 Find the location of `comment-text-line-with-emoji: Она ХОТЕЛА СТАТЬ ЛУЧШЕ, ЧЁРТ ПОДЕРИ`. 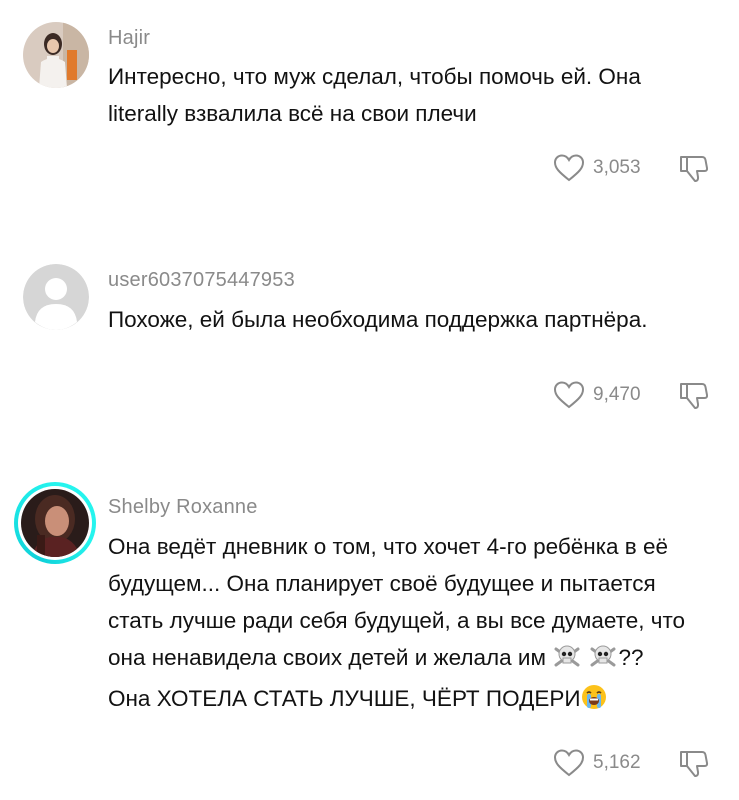

comment-text-line-with-emoji: Она ХОТЕЛА СТАТЬ ЛУЧШЕ, ЧЁРТ ПОДЕРИ is located at coordinates (413, 700).